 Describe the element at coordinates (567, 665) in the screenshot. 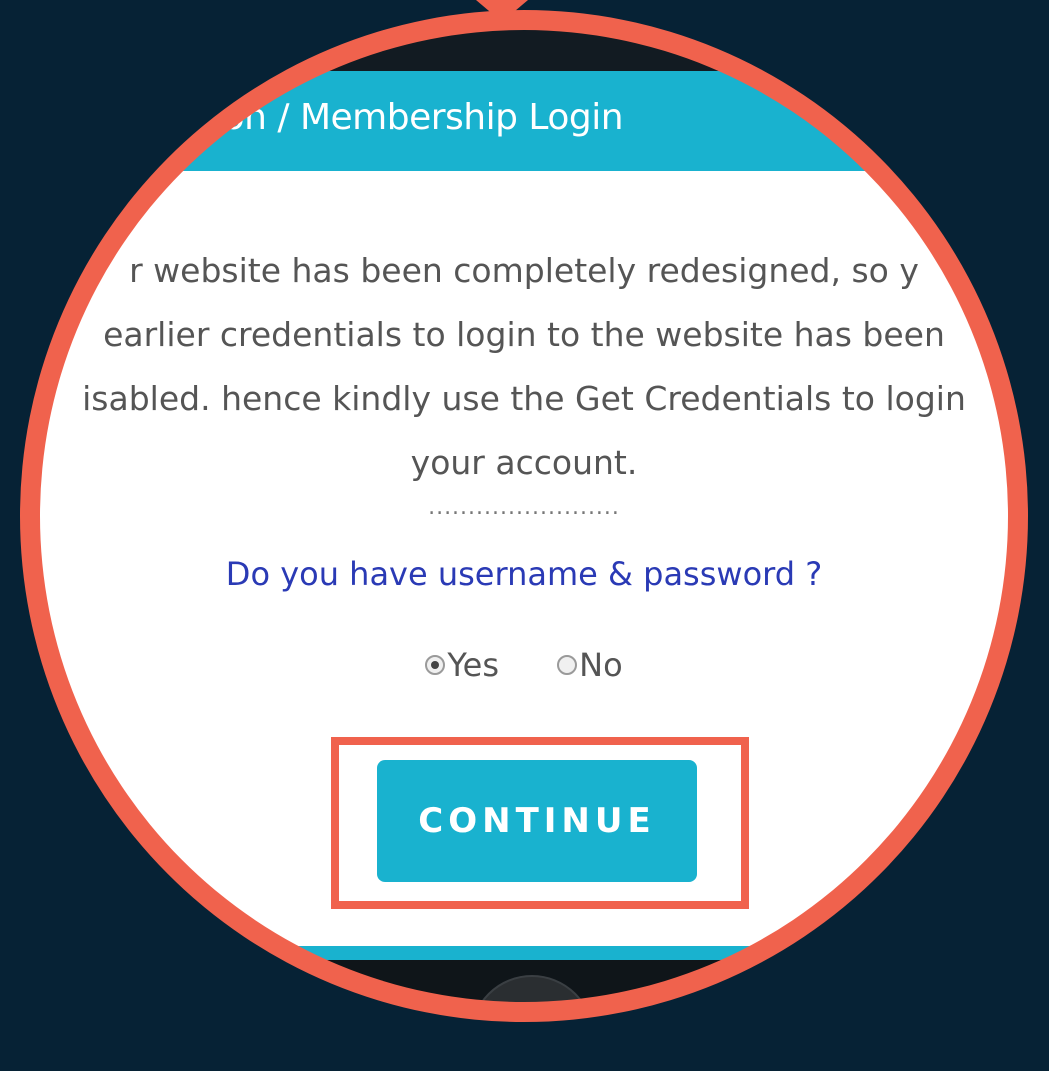

I see `radio-no-button` at that location.